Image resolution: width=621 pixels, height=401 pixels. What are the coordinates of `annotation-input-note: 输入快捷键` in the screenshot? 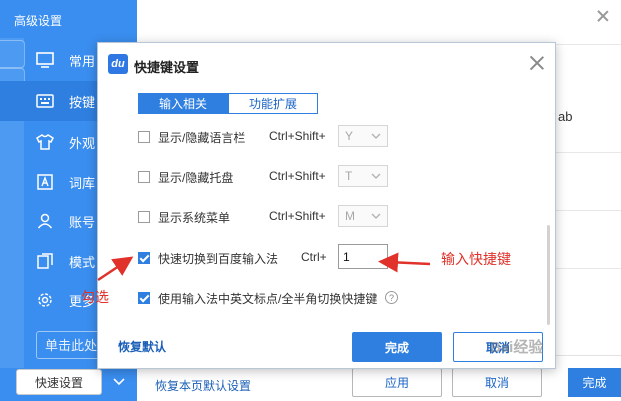 It's located at (476, 259).